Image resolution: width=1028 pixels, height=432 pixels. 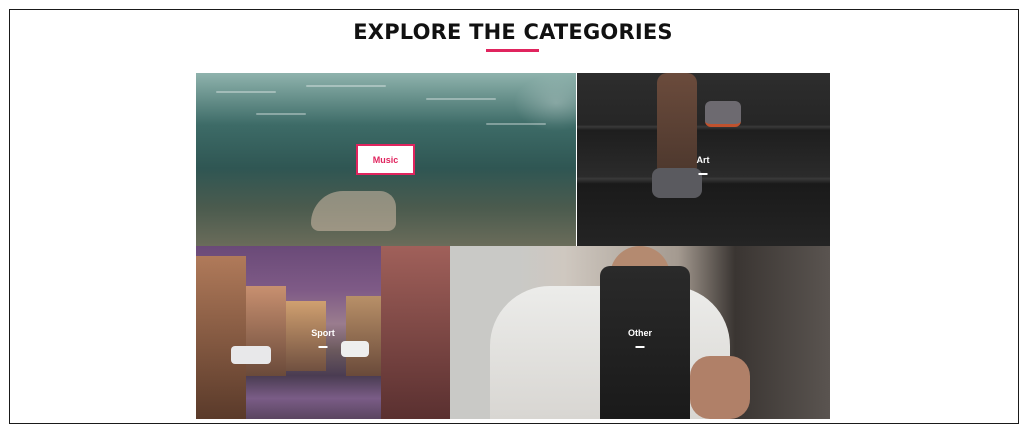 I want to click on category-tile-music: Music, so click(x=386, y=159).